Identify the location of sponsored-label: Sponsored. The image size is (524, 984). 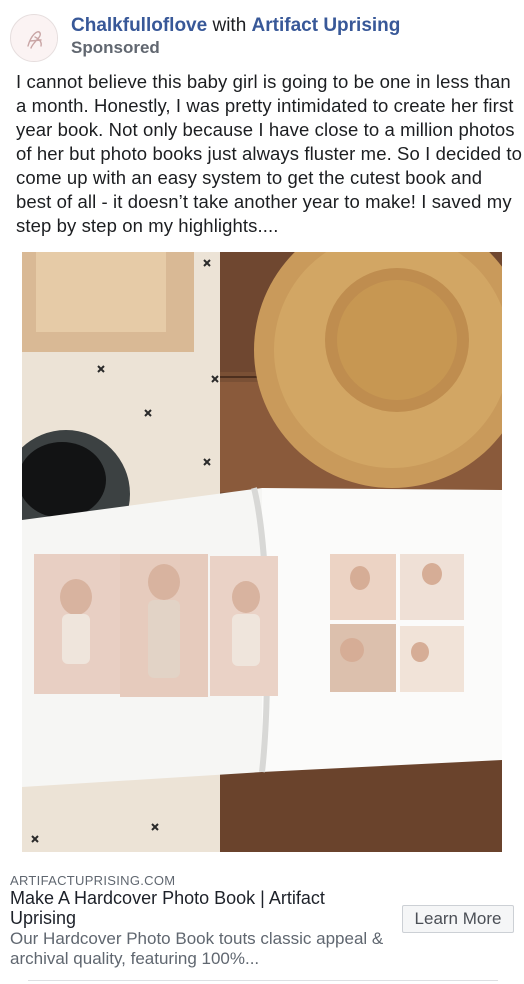
(115, 48).